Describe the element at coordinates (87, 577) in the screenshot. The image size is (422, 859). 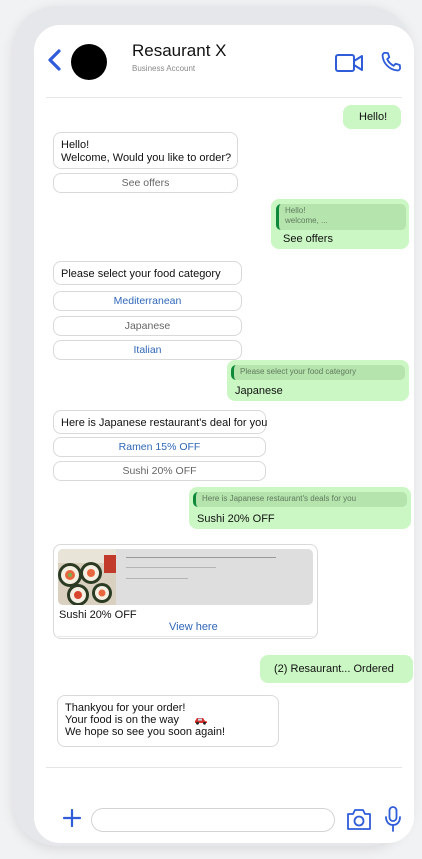
I see `sushi-image` at that location.